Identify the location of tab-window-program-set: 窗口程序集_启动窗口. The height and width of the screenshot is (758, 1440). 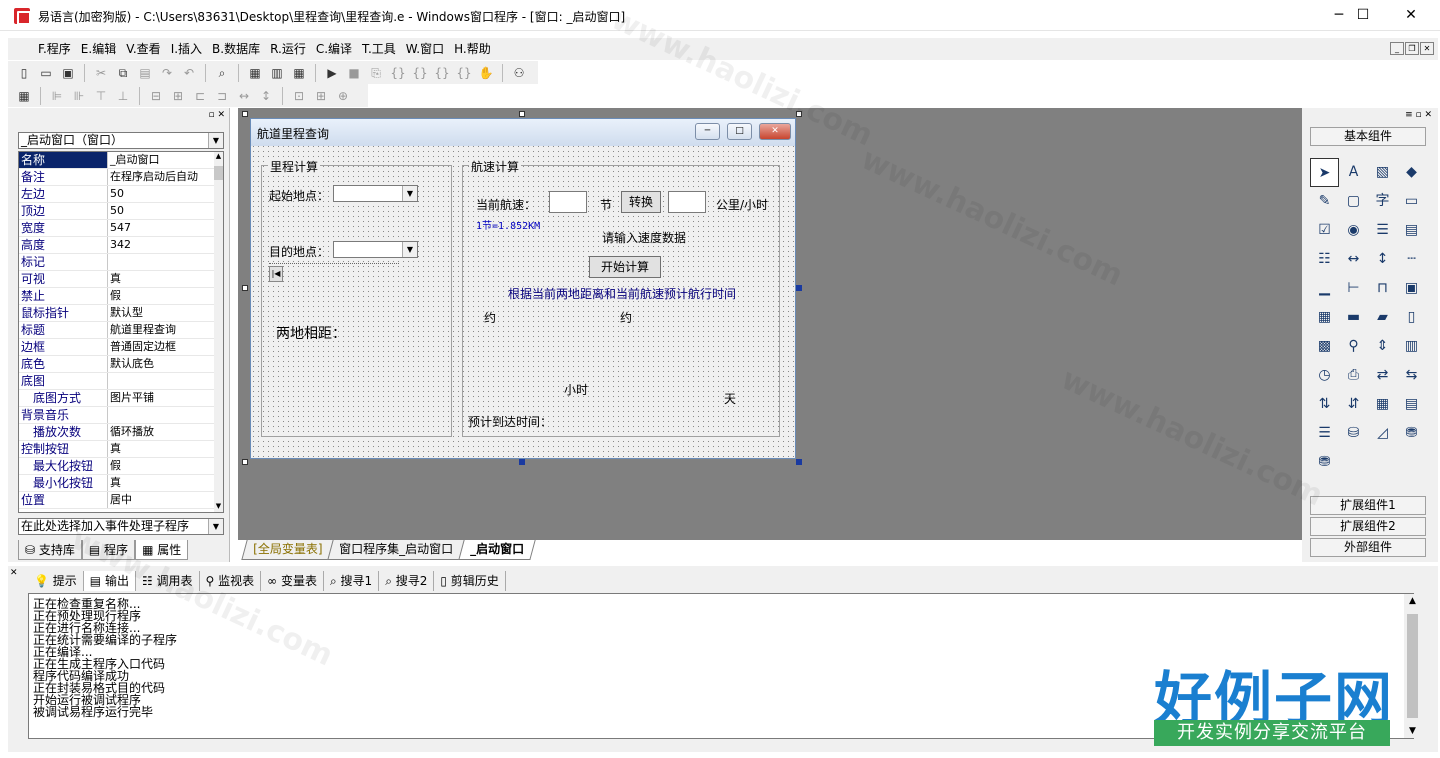
(396, 550).